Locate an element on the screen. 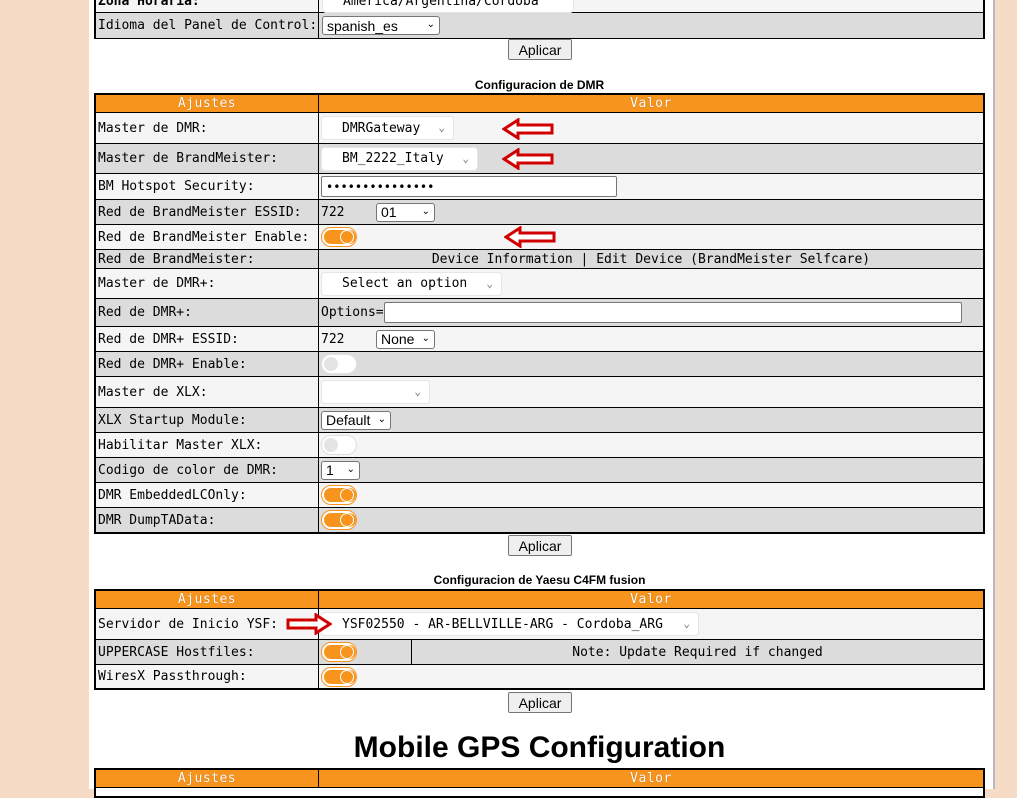 The image size is (1017, 798). timezone-select: America/Argentina/Cordoba is located at coordinates (448, 6).